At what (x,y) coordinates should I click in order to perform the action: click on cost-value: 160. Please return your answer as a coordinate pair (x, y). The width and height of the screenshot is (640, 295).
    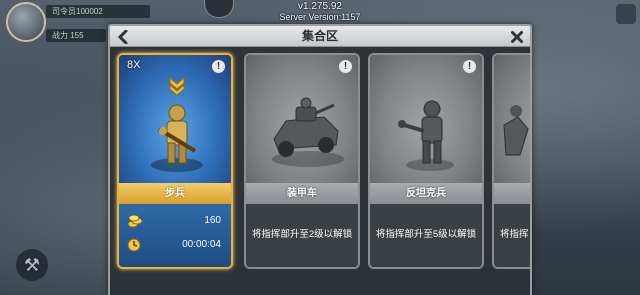
    Looking at the image, I should click on (212, 220).